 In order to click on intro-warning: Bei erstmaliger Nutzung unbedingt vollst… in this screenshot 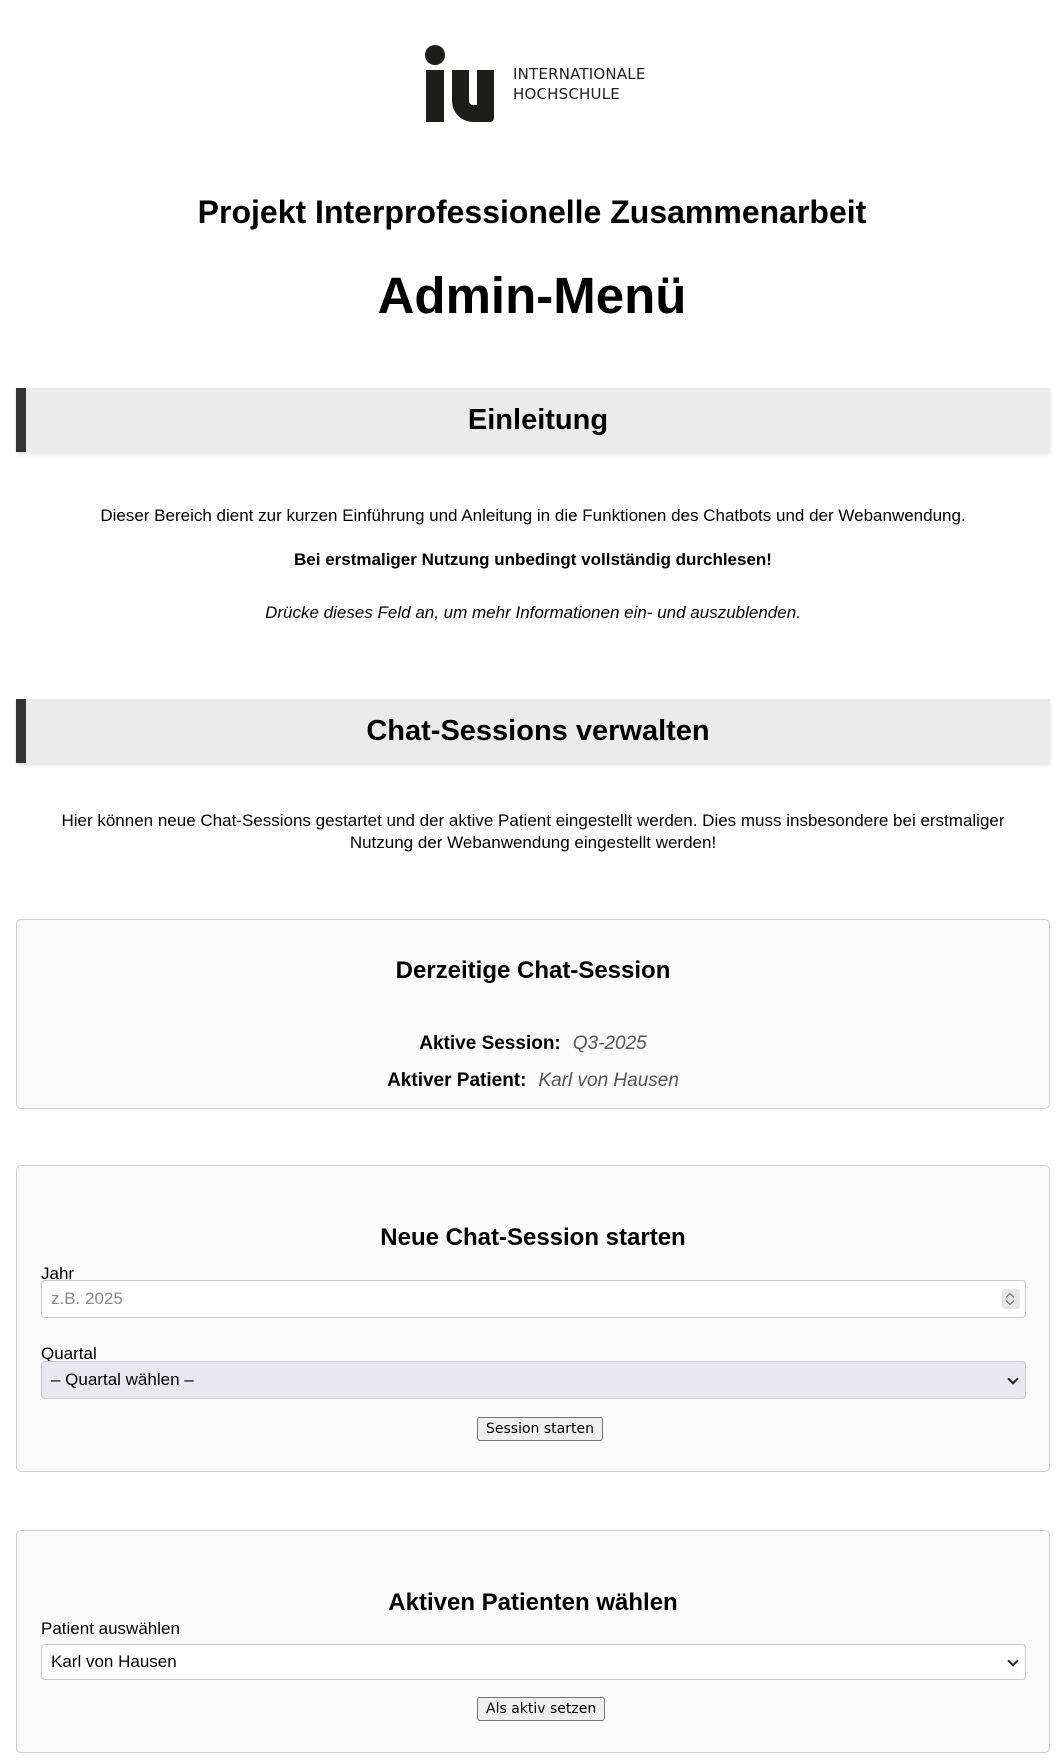, I will do `click(533, 559)`.